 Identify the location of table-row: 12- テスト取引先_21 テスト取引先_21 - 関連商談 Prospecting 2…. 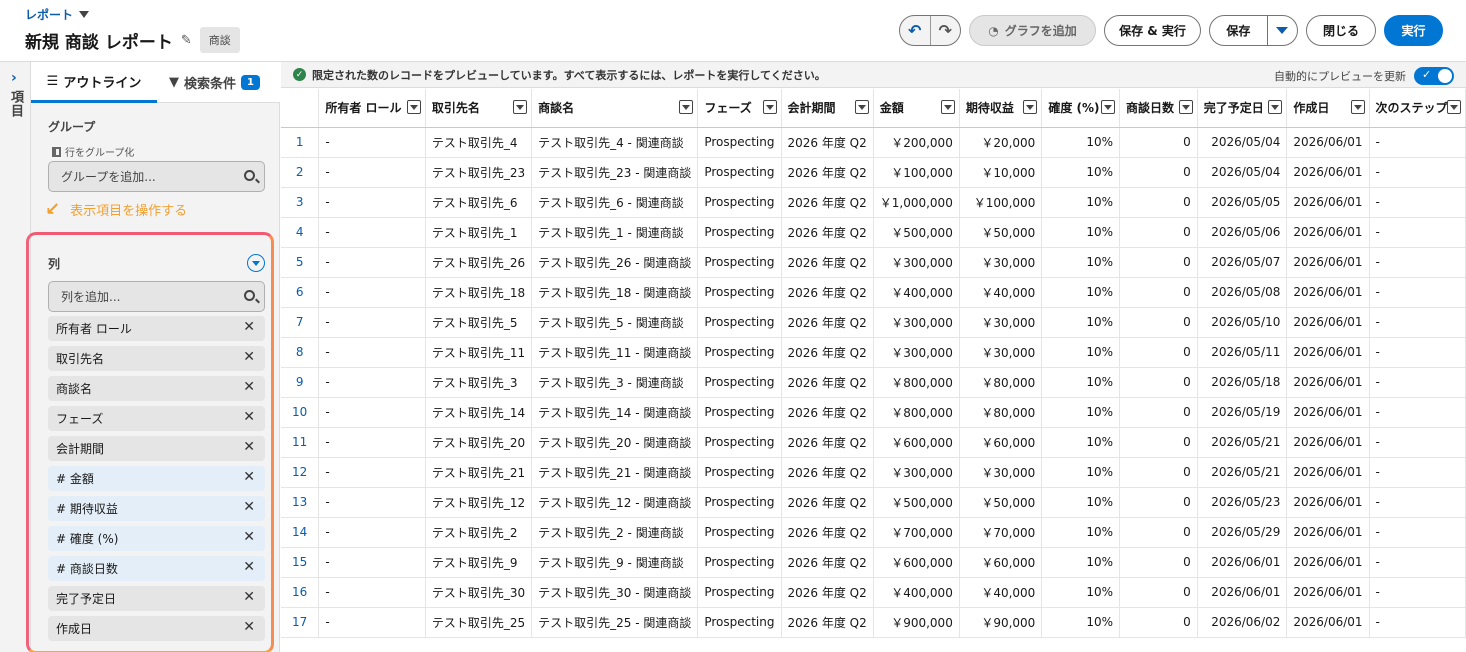
(873, 472).